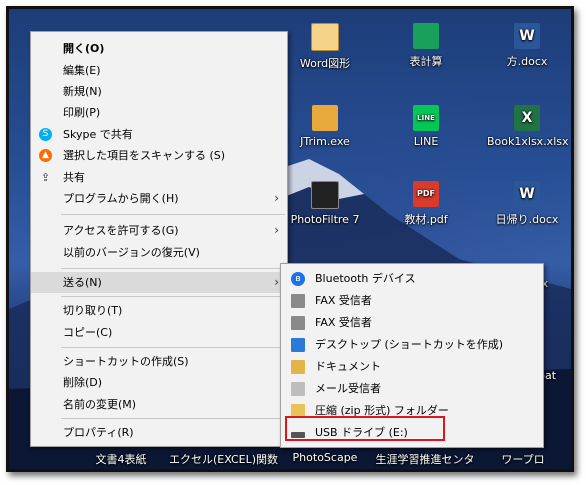  Describe the element at coordinates (365, 278) in the screenshot. I see `menu-item-label: Bluetooth デバイス` at that location.